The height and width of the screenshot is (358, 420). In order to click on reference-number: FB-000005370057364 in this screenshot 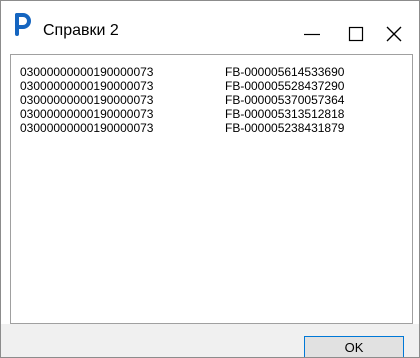, I will do `click(285, 100)`.